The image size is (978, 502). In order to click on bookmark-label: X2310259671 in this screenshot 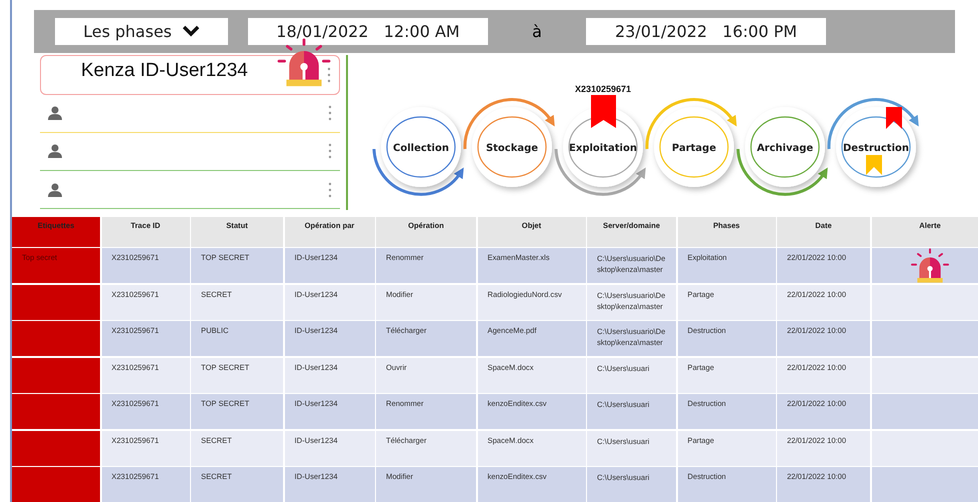, I will do `click(603, 89)`.